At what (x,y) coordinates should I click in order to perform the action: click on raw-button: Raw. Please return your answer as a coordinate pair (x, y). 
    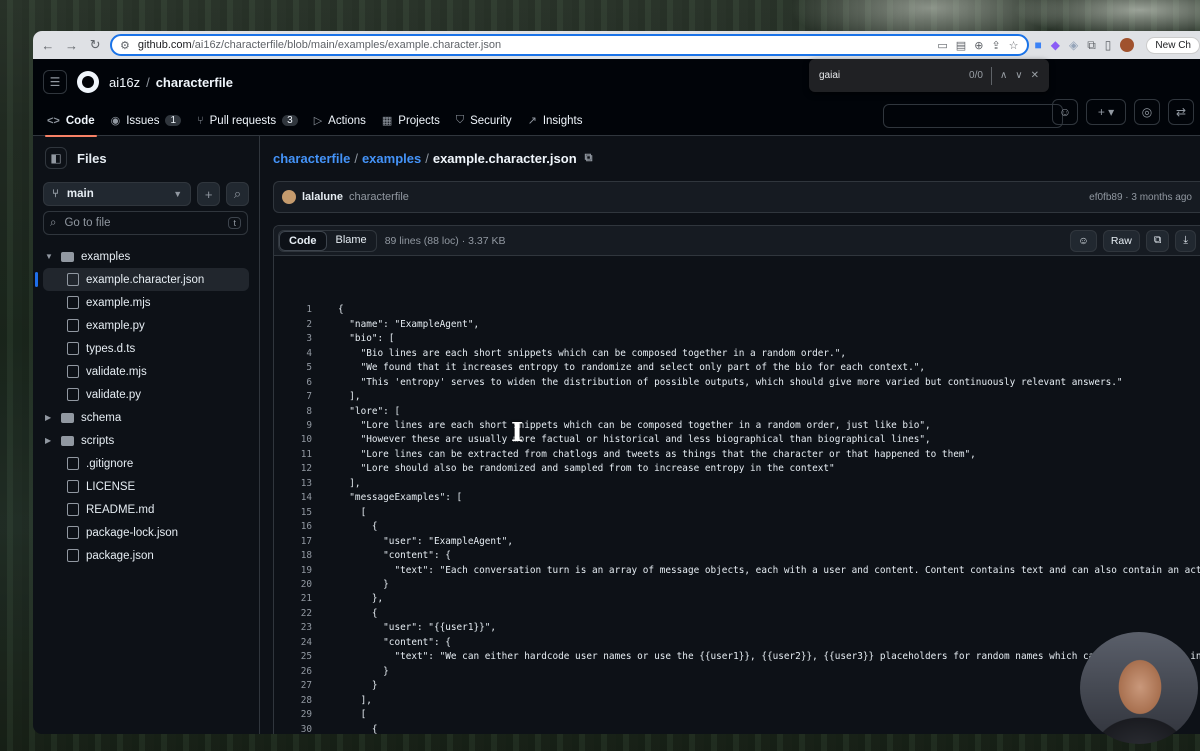
    Looking at the image, I should click on (1121, 240).